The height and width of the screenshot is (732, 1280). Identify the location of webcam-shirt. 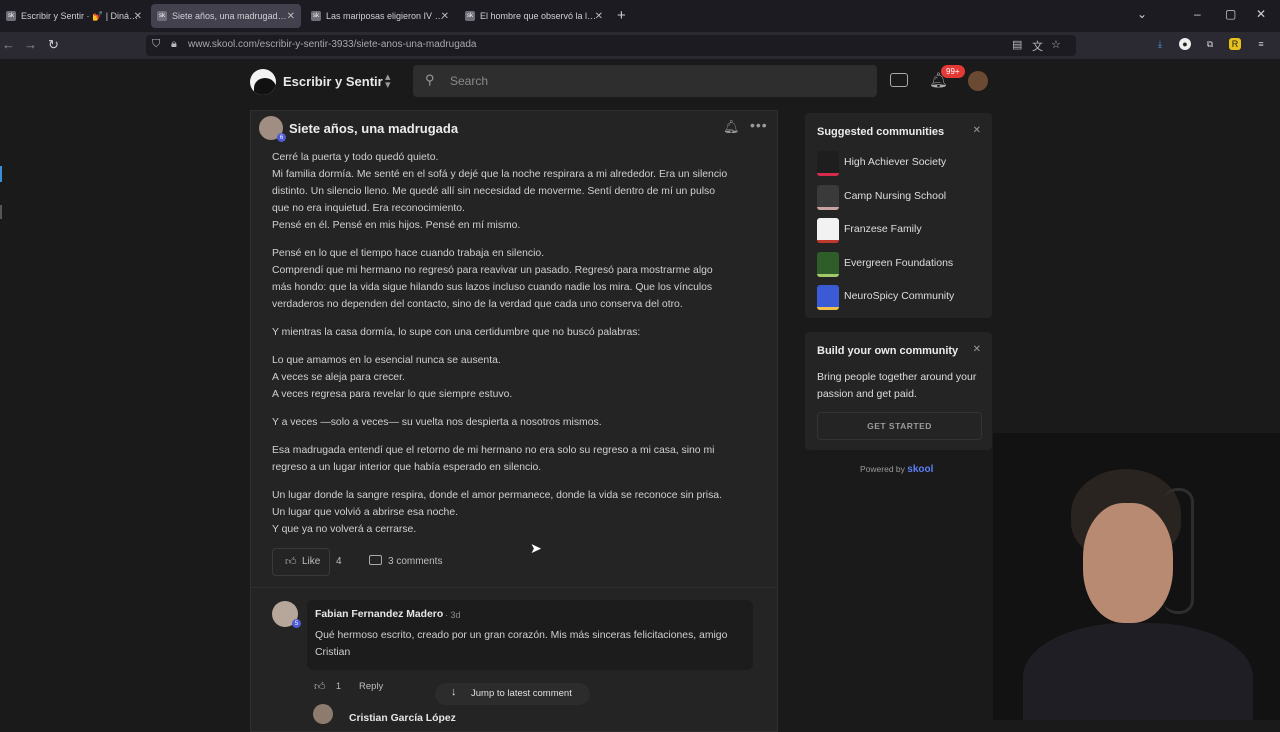
(1138, 671).